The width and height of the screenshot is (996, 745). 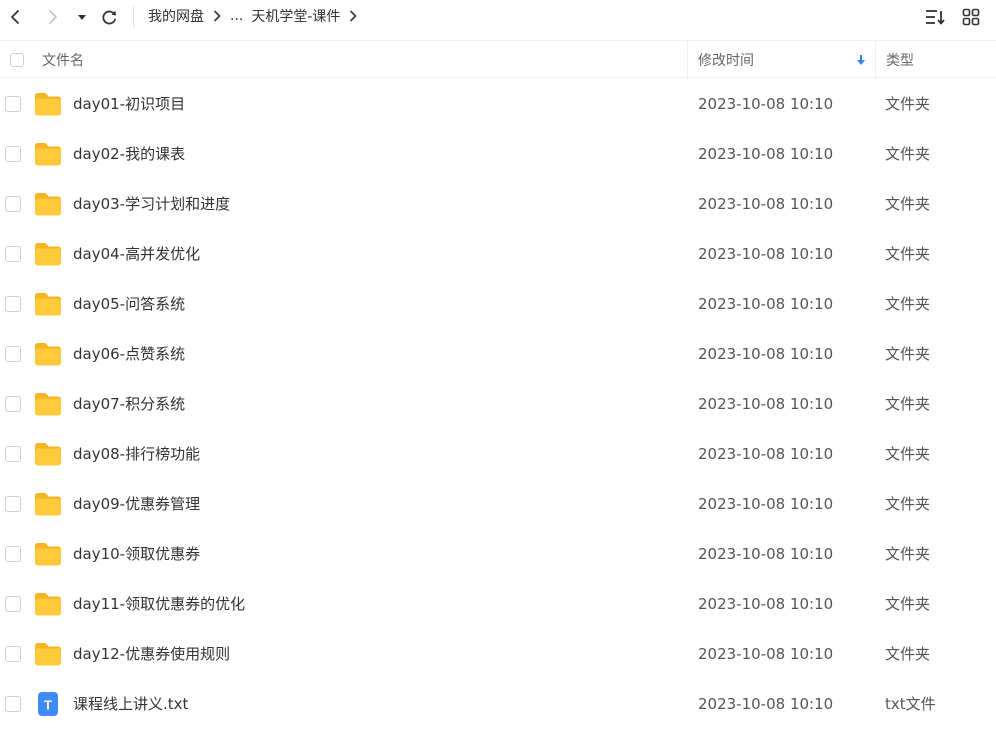 What do you see at coordinates (129, 304) in the screenshot?
I see `file-name: day05-问答系统` at bounding box center [129, 304].